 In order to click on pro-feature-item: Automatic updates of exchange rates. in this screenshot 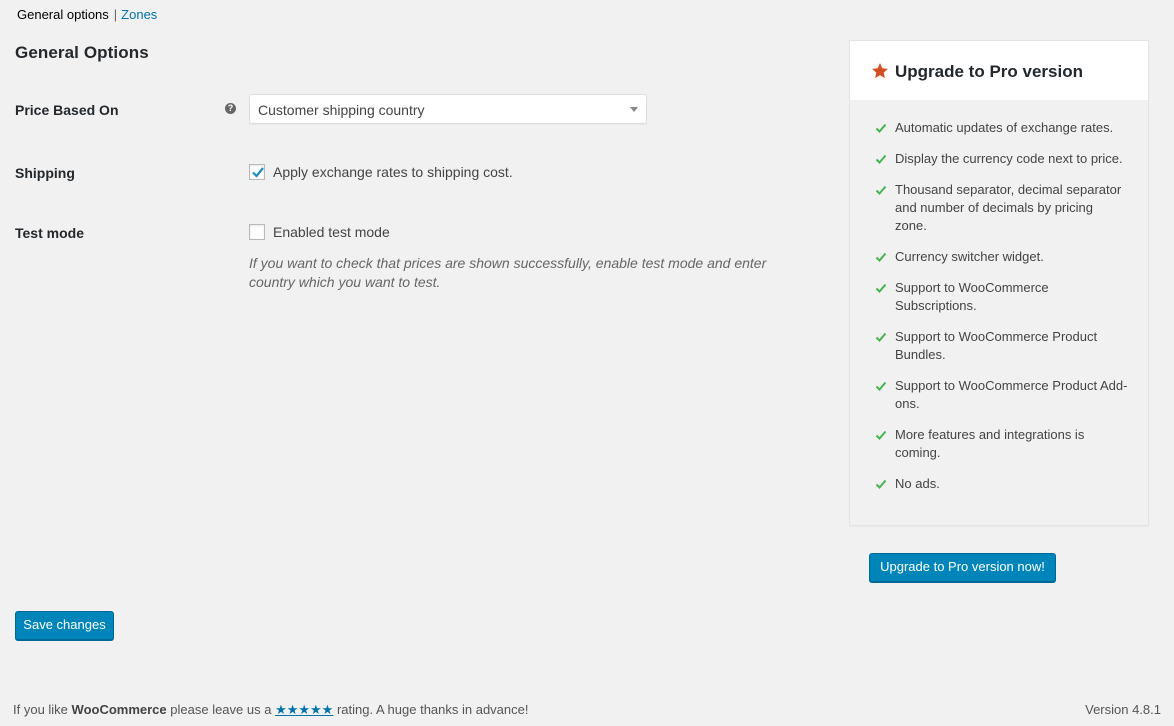, I will do `click(999, 128)`.